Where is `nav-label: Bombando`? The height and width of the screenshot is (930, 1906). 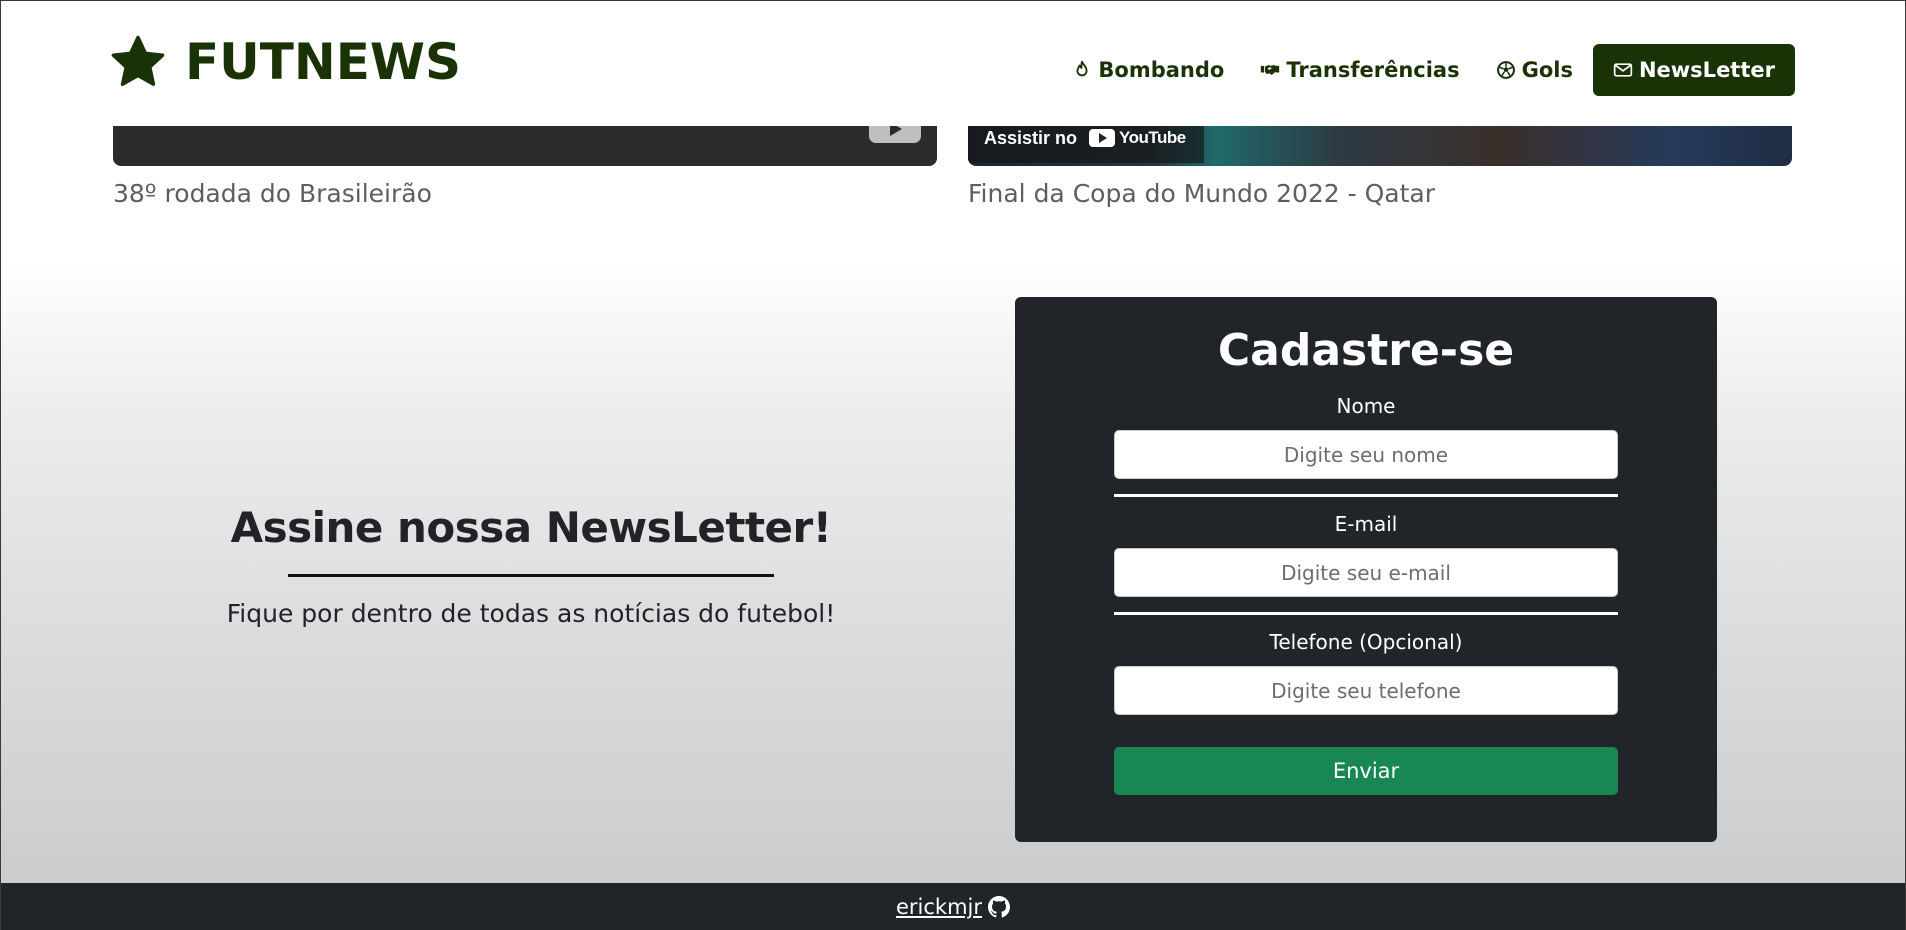
nav-label: Bombando is located at coordinates (1161, 70).